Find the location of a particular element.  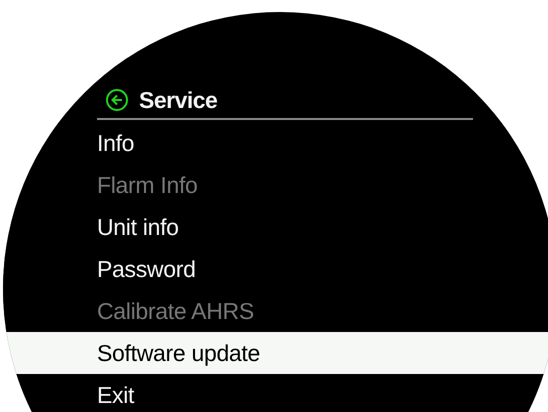

menu-title: Service is located at coordinates (178, 100).